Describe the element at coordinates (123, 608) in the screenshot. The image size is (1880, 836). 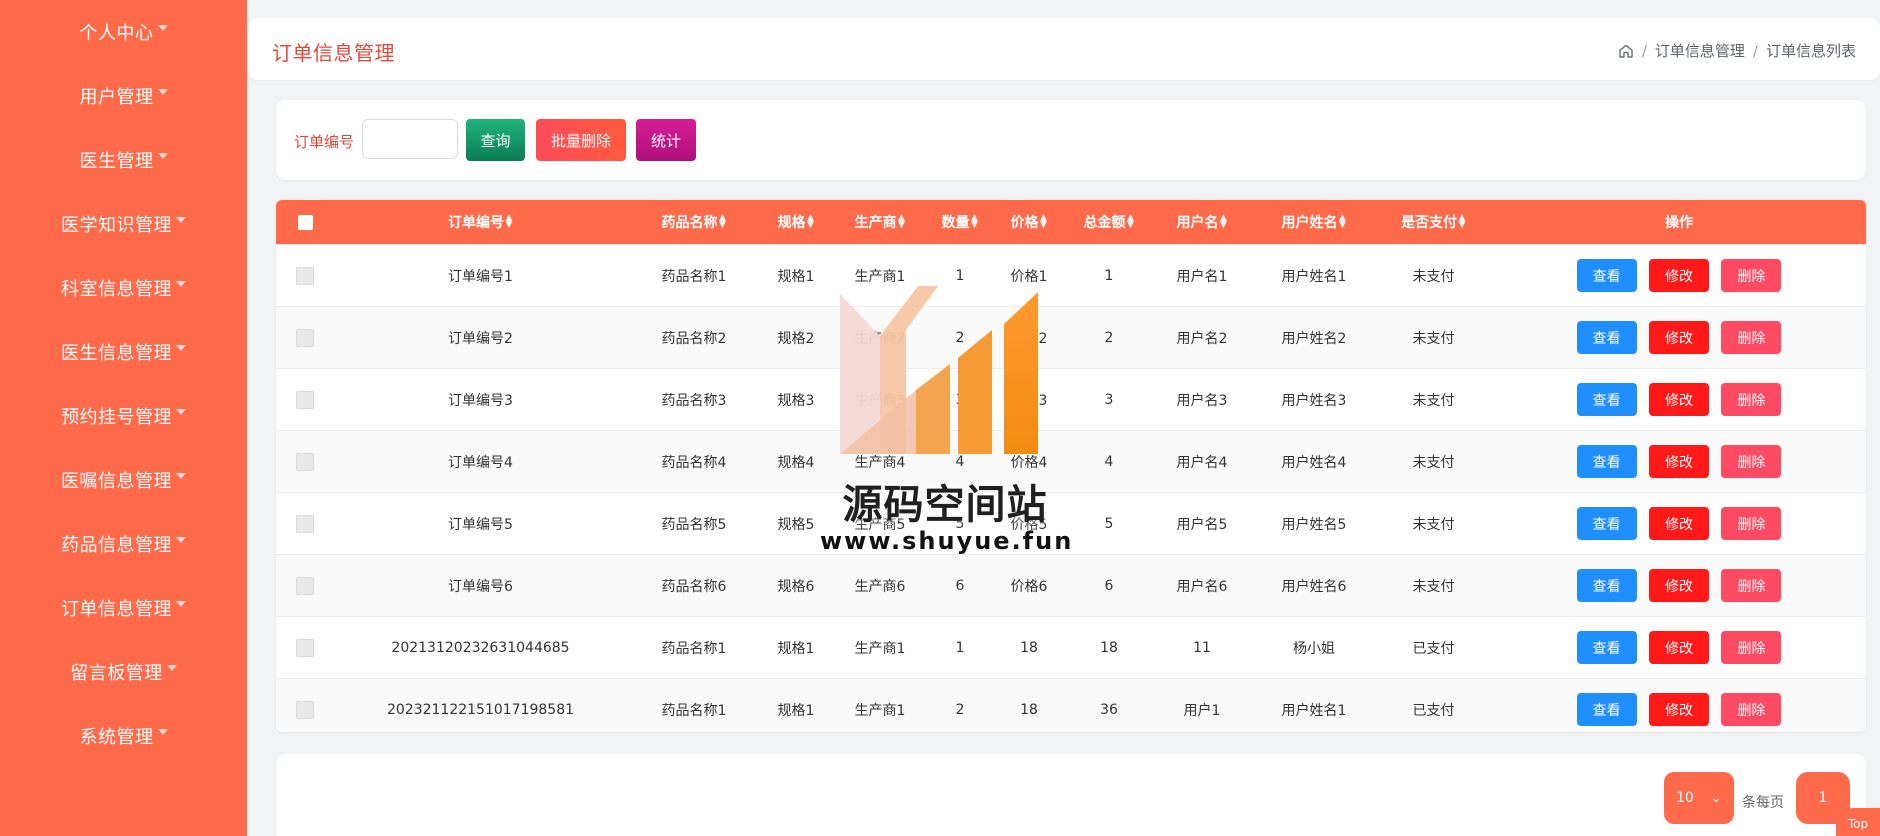
I see `sidebar-item-order-info: 订单信息管理` at that location.